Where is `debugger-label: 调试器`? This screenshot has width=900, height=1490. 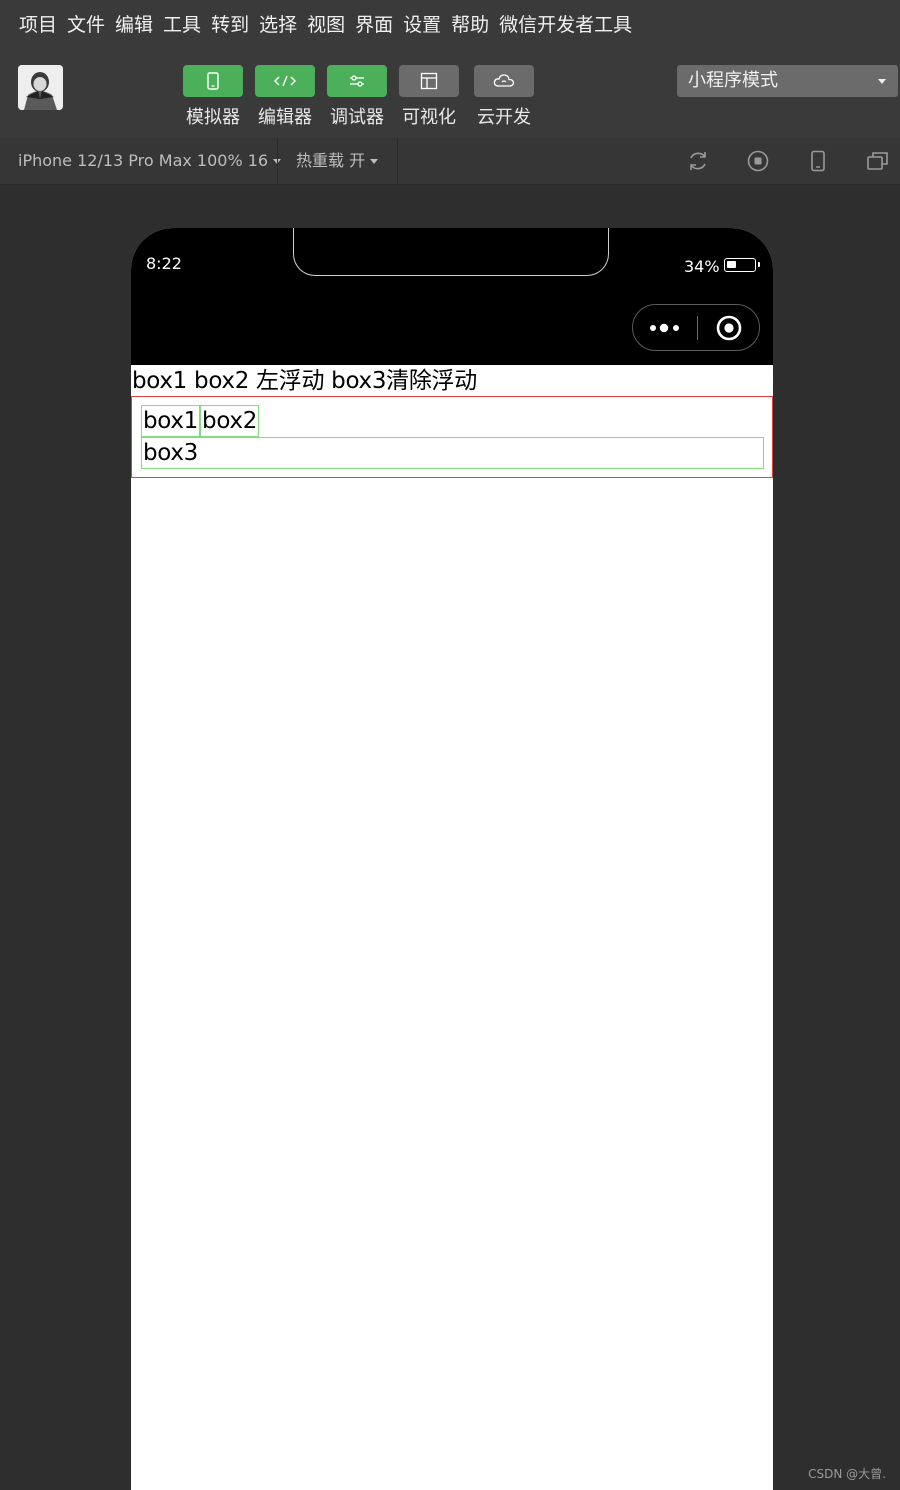 debugger-label: 调试器 is located at coordinates (357, 117).